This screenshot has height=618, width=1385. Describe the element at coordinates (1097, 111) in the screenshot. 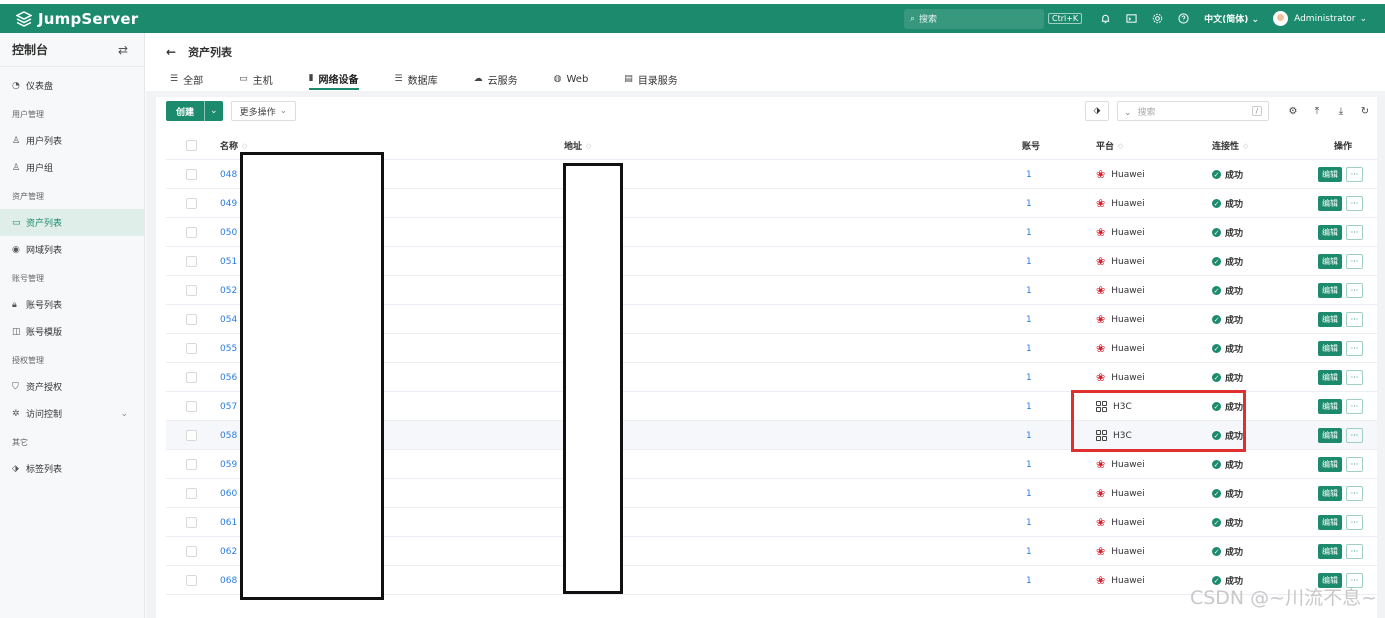

I see `tag-filter-button: ⬗` at that location.